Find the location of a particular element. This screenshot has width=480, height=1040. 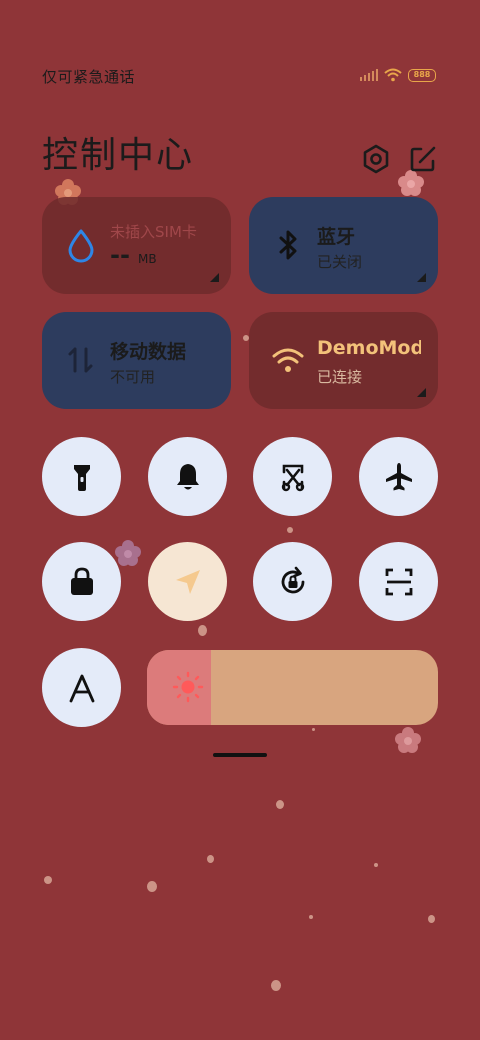

home-indicator is located at coordinates (240, 755).